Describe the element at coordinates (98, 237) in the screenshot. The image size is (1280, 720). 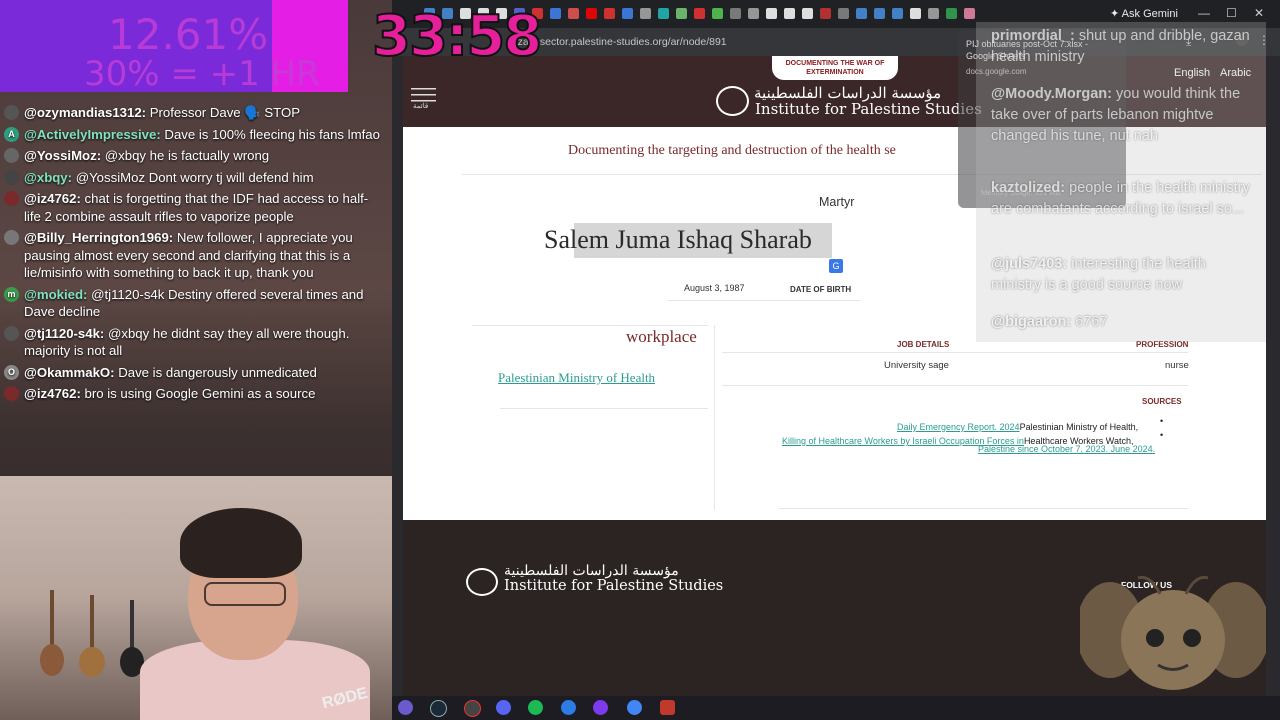
I see `chat-username: @Billy_Herrington1969:` at that location.